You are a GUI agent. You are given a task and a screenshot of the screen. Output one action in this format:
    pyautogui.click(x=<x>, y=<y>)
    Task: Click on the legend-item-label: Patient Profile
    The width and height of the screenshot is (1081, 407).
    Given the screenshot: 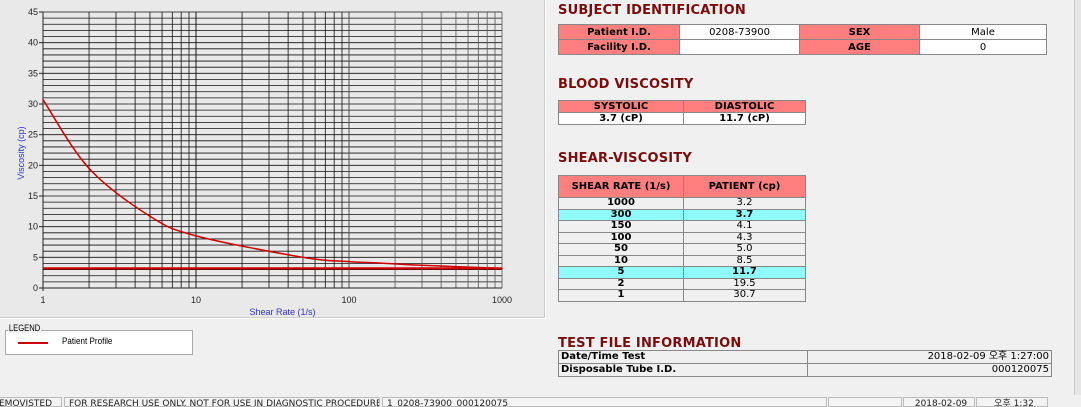 What is the action you would take?
    pyautogui.click(x=87, y=341)
    